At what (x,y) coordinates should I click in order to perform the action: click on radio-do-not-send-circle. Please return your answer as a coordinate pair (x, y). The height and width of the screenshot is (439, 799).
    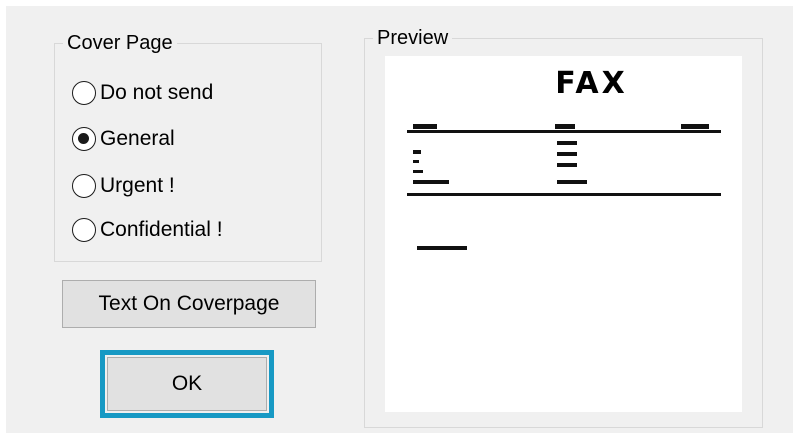
    Looking at the image, I should click on (84, 93).